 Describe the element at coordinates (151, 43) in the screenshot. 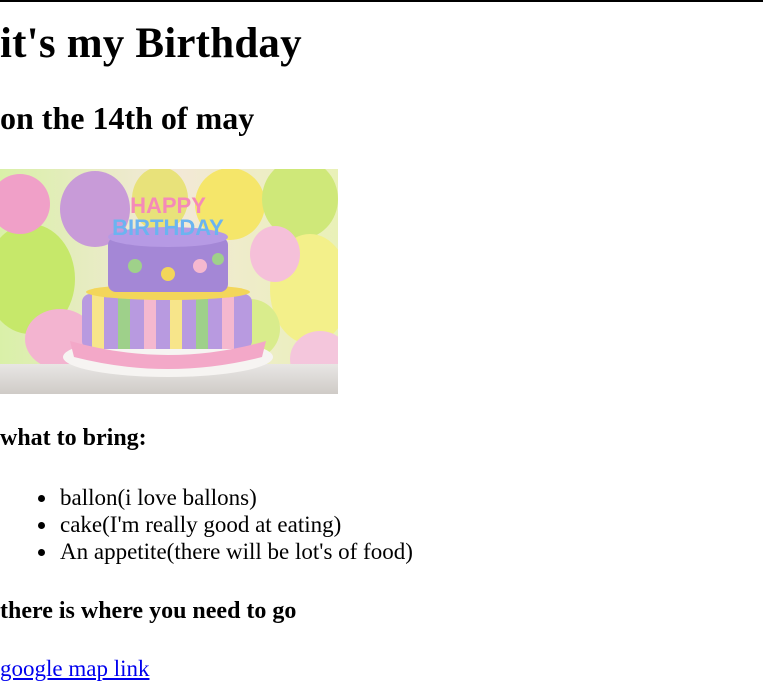

I see `page-title: it's my Birthday` at that location.